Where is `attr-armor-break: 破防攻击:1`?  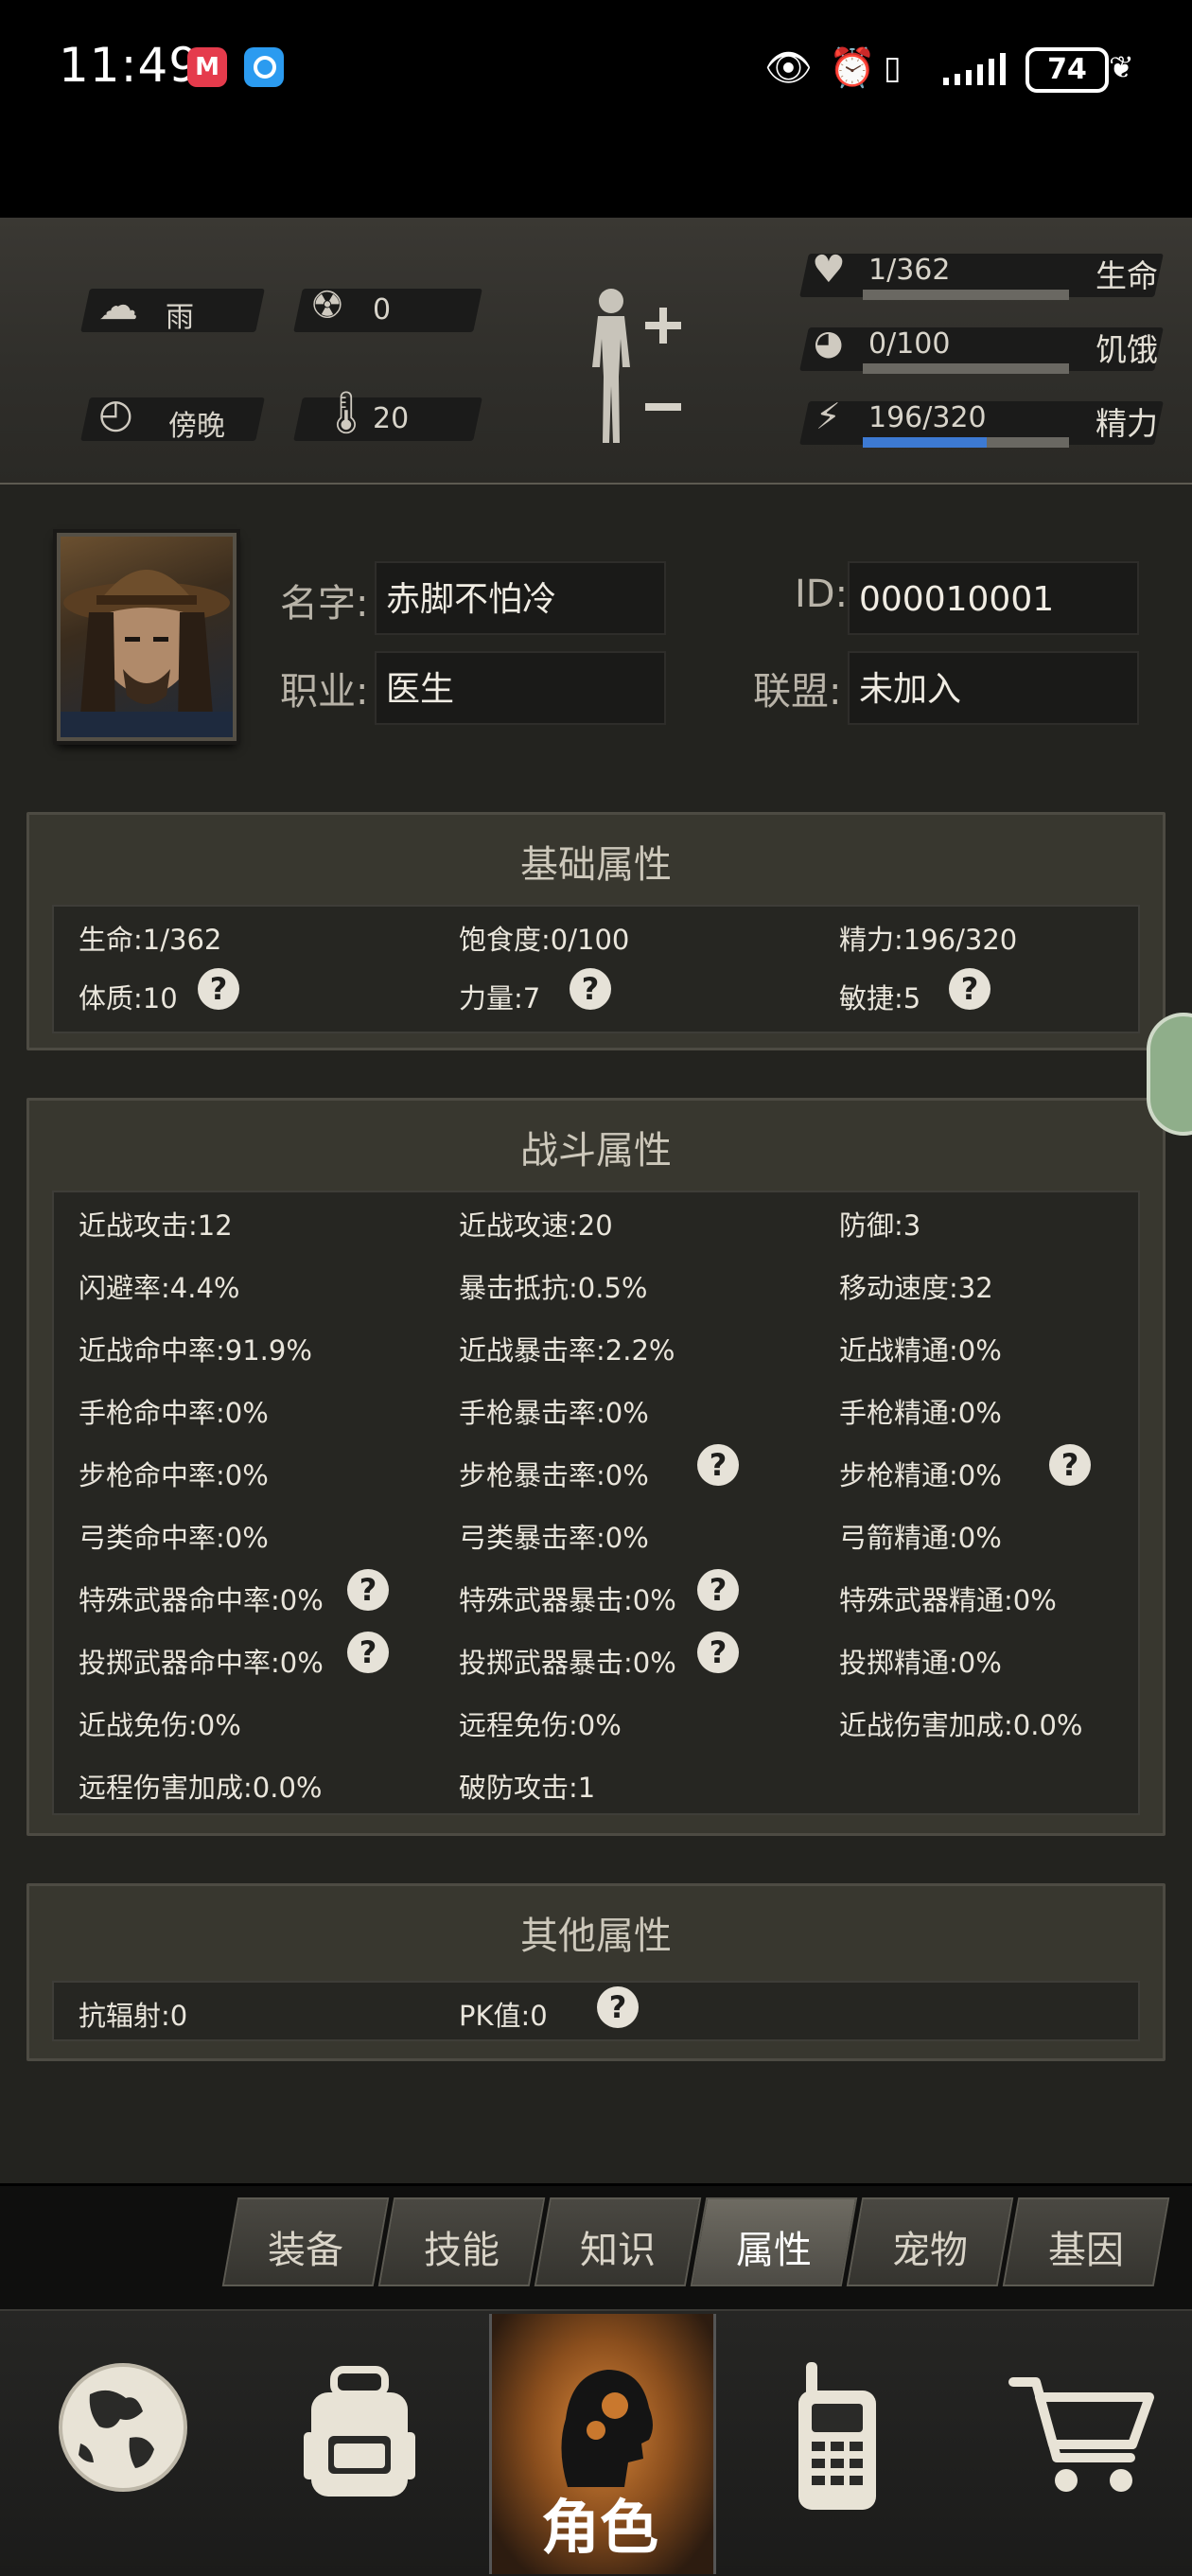
attr-armor-break: 破防攻击:1 is located at coordinates (527, 1788).